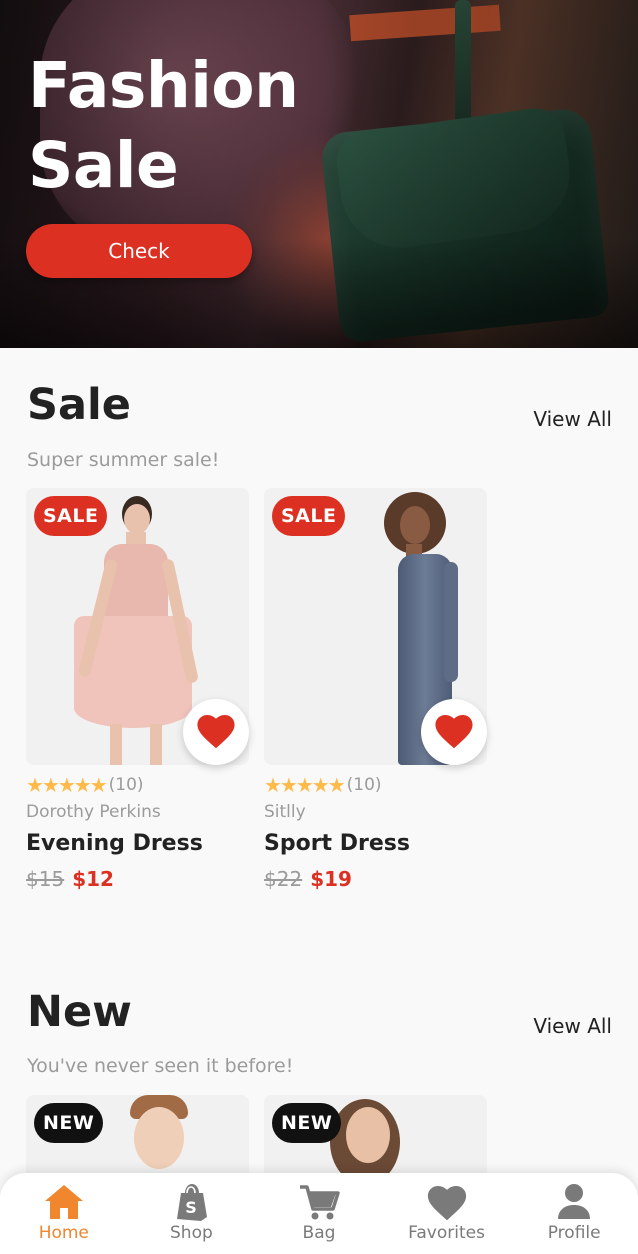 This screenshot has width=638, height=1254. I want to click on svg-text: S, so click(192, 1207).